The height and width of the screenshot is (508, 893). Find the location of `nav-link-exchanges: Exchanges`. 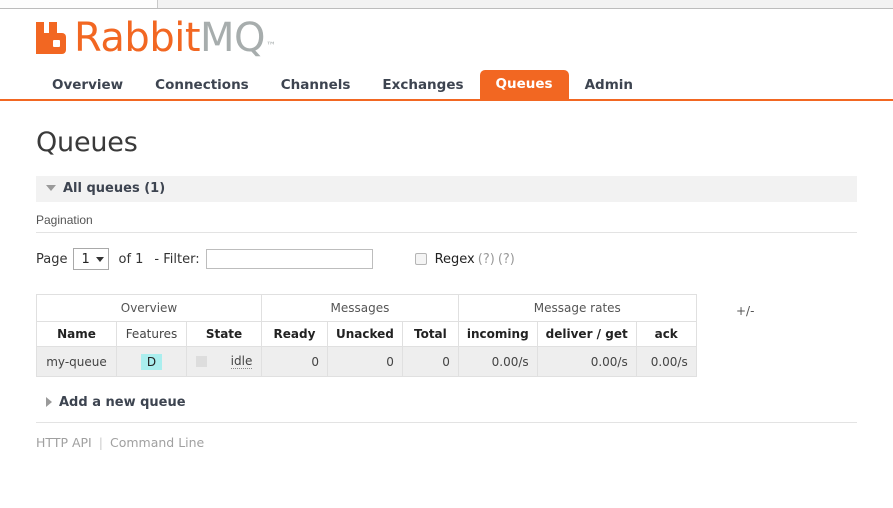

nav-link-exchanges: Exchanges is located at coordinates (422, 85).